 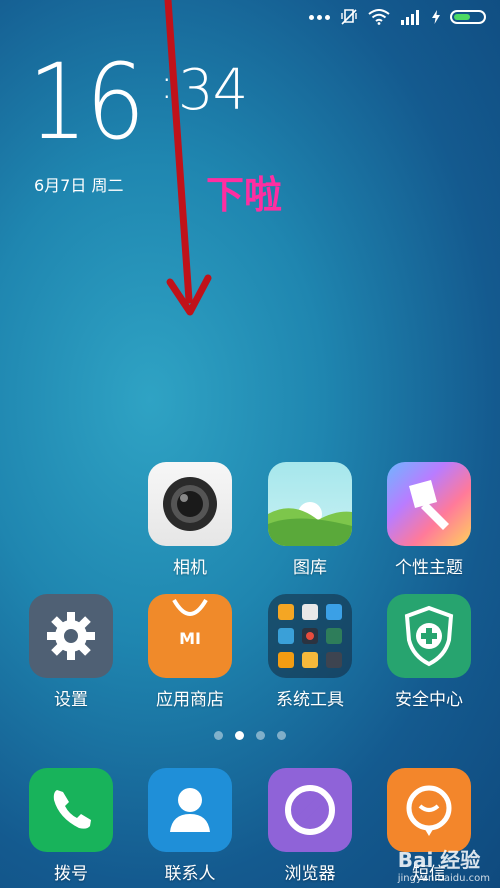 I want to click on app-gallery: 图库, so click(x=310, y=520).